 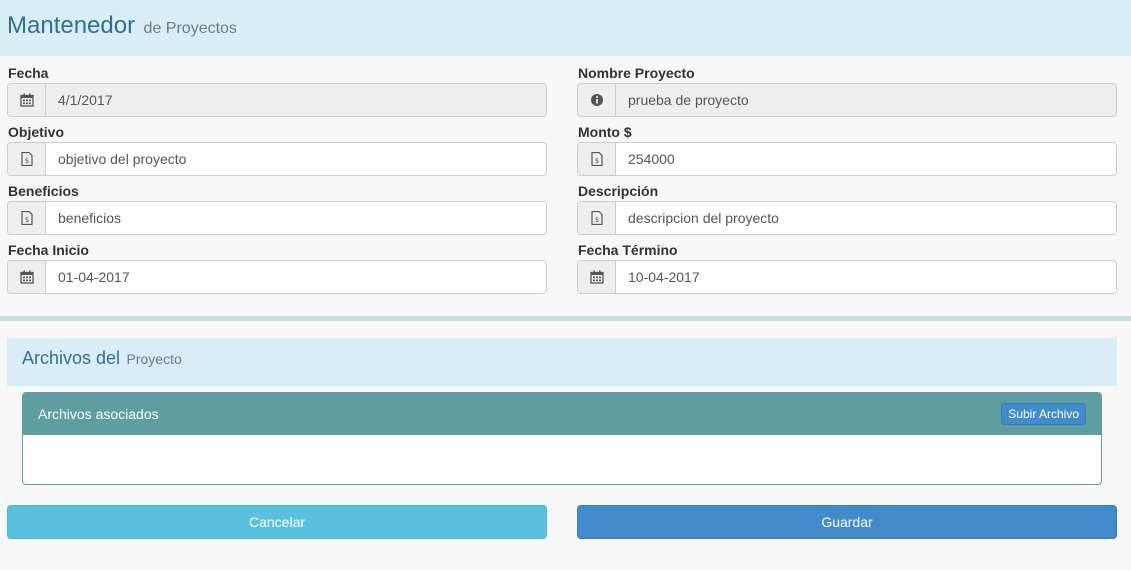 What do you see at coordinates (36, 132) in the screenshot?
I see `objetivo-label: Objetivo` at bounding box center [36, 132].